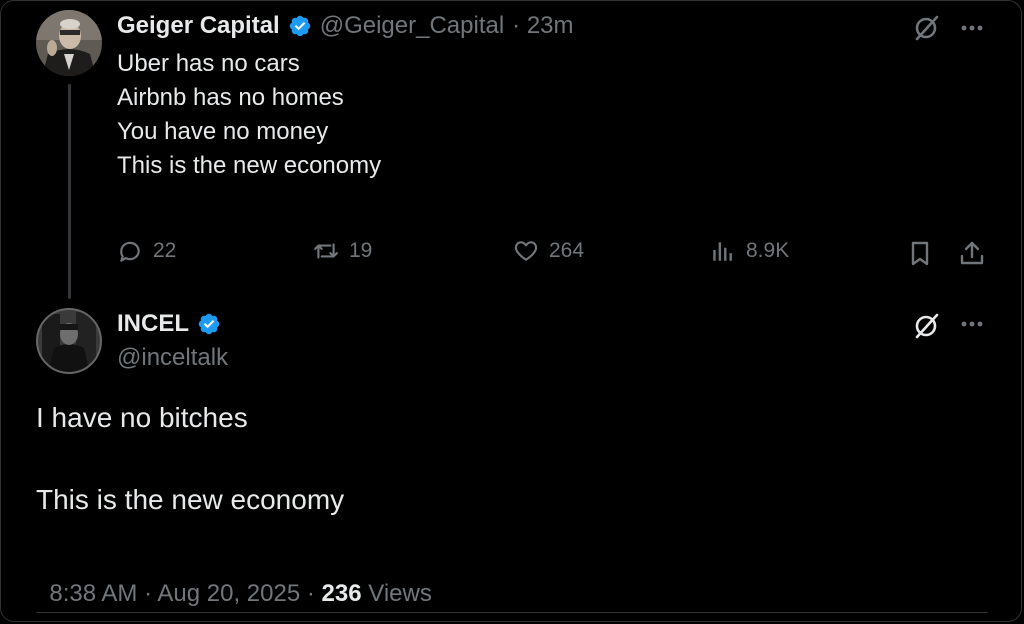 Image resolution: width=1024 pixels, height=624 pixels. Describe the element at coordinates (208, 63) in the screenshot. I see `tweet1-line-1: Uber has no cars` at that location.